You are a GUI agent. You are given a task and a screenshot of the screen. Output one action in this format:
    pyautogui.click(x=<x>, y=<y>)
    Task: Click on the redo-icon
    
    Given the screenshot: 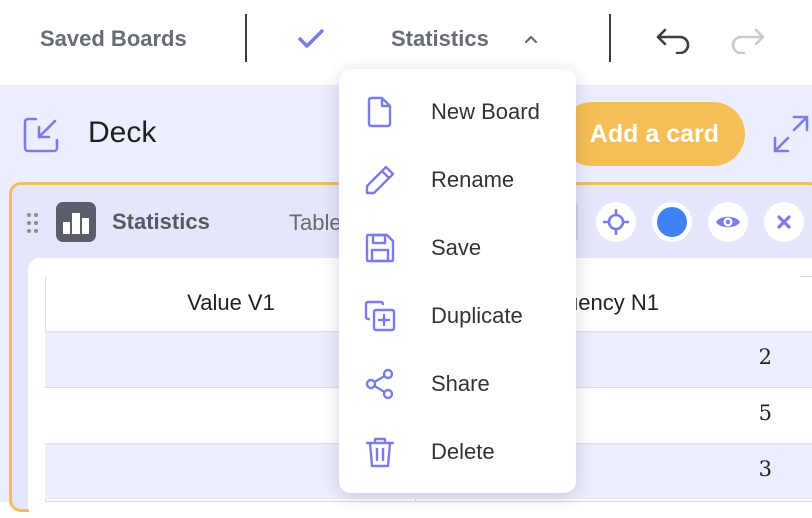 What is the action you would take?
    pyautogui.click(x=748, y=41)
    